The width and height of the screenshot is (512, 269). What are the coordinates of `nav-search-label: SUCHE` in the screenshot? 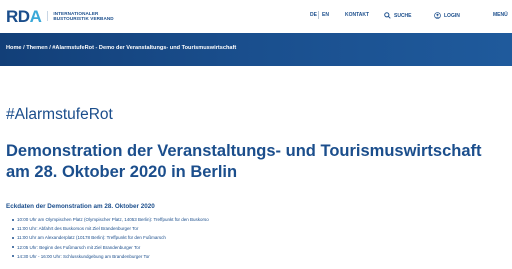 It's located at (403, 15).